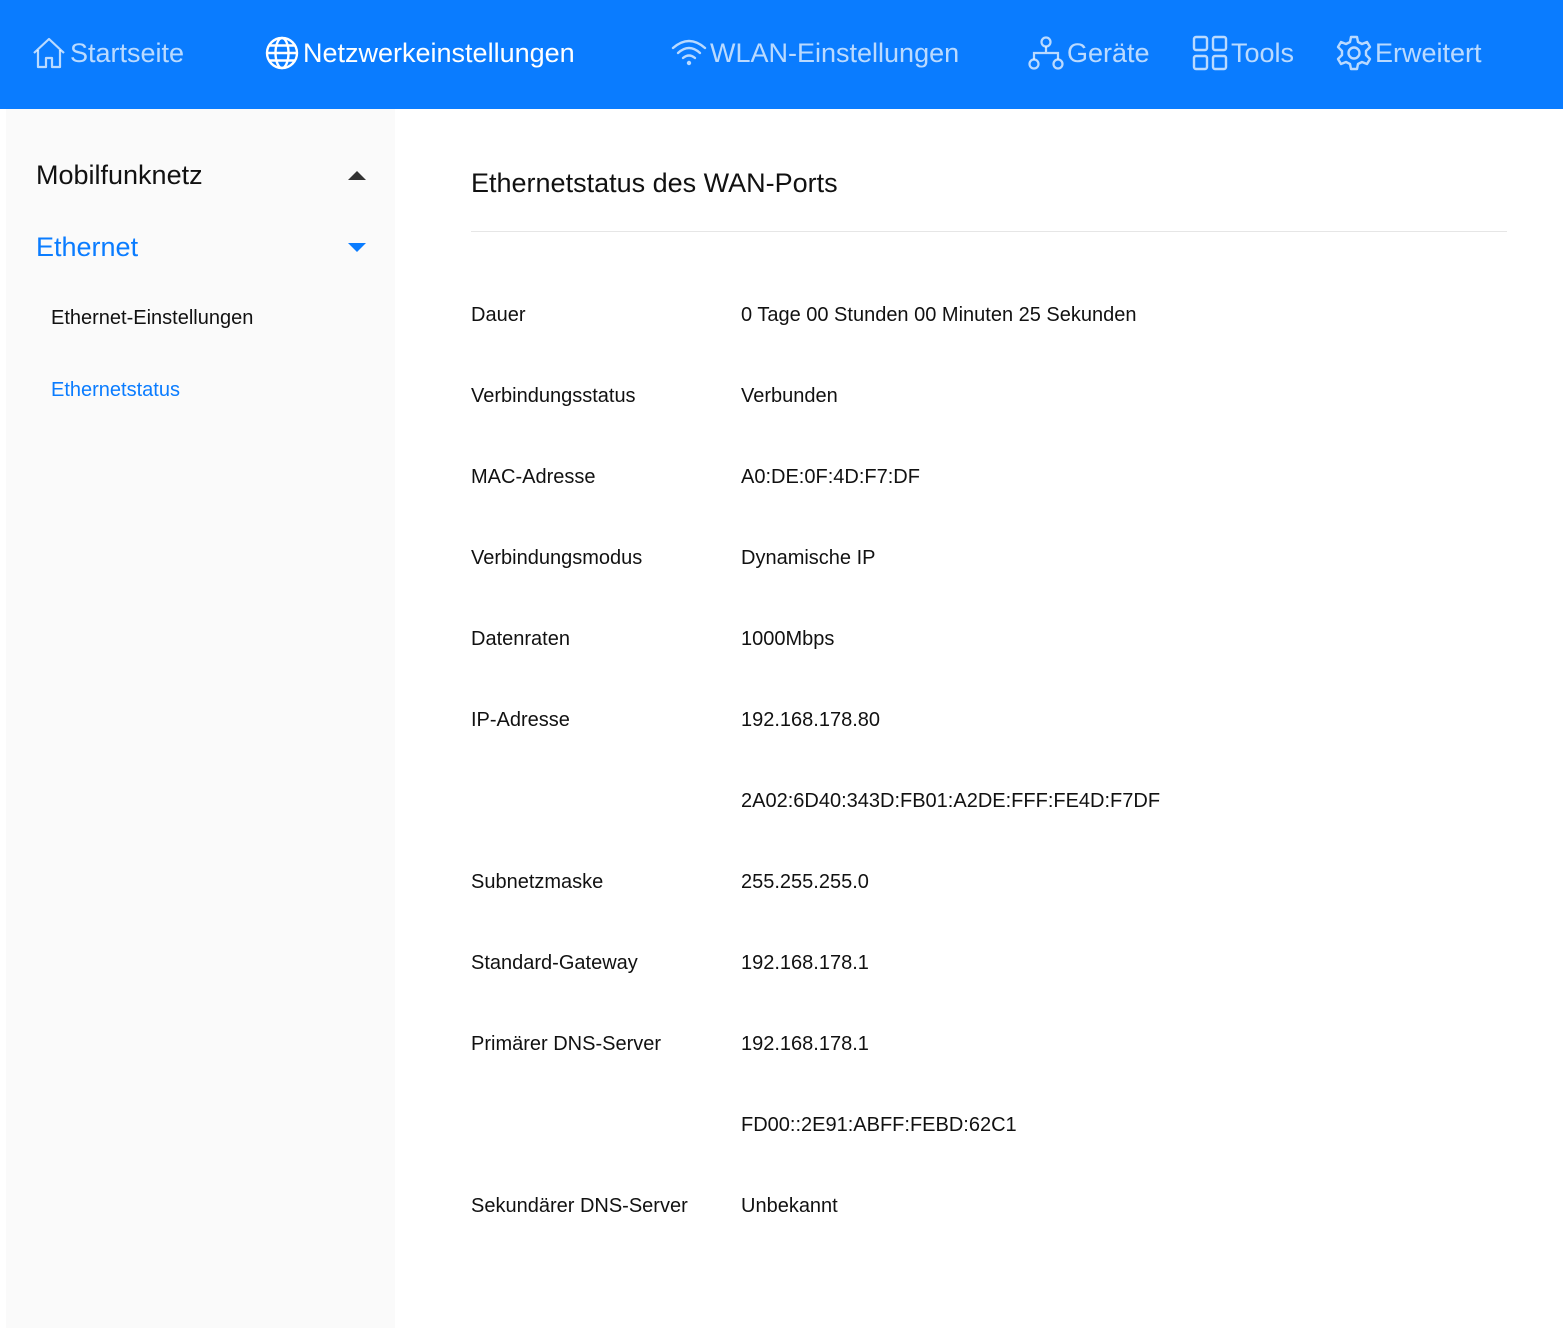 The image size is (1563, 1328). What do you see at coordinates (498, 315) in the screenshot?
I see `row-key: Dauer` at bounding box center [498, 315].